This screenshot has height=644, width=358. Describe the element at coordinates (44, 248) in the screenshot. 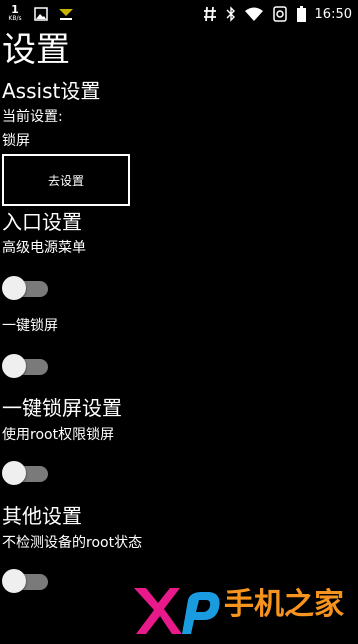

I see `advanced-power-menu-label: 高级电源菜单` at that location.